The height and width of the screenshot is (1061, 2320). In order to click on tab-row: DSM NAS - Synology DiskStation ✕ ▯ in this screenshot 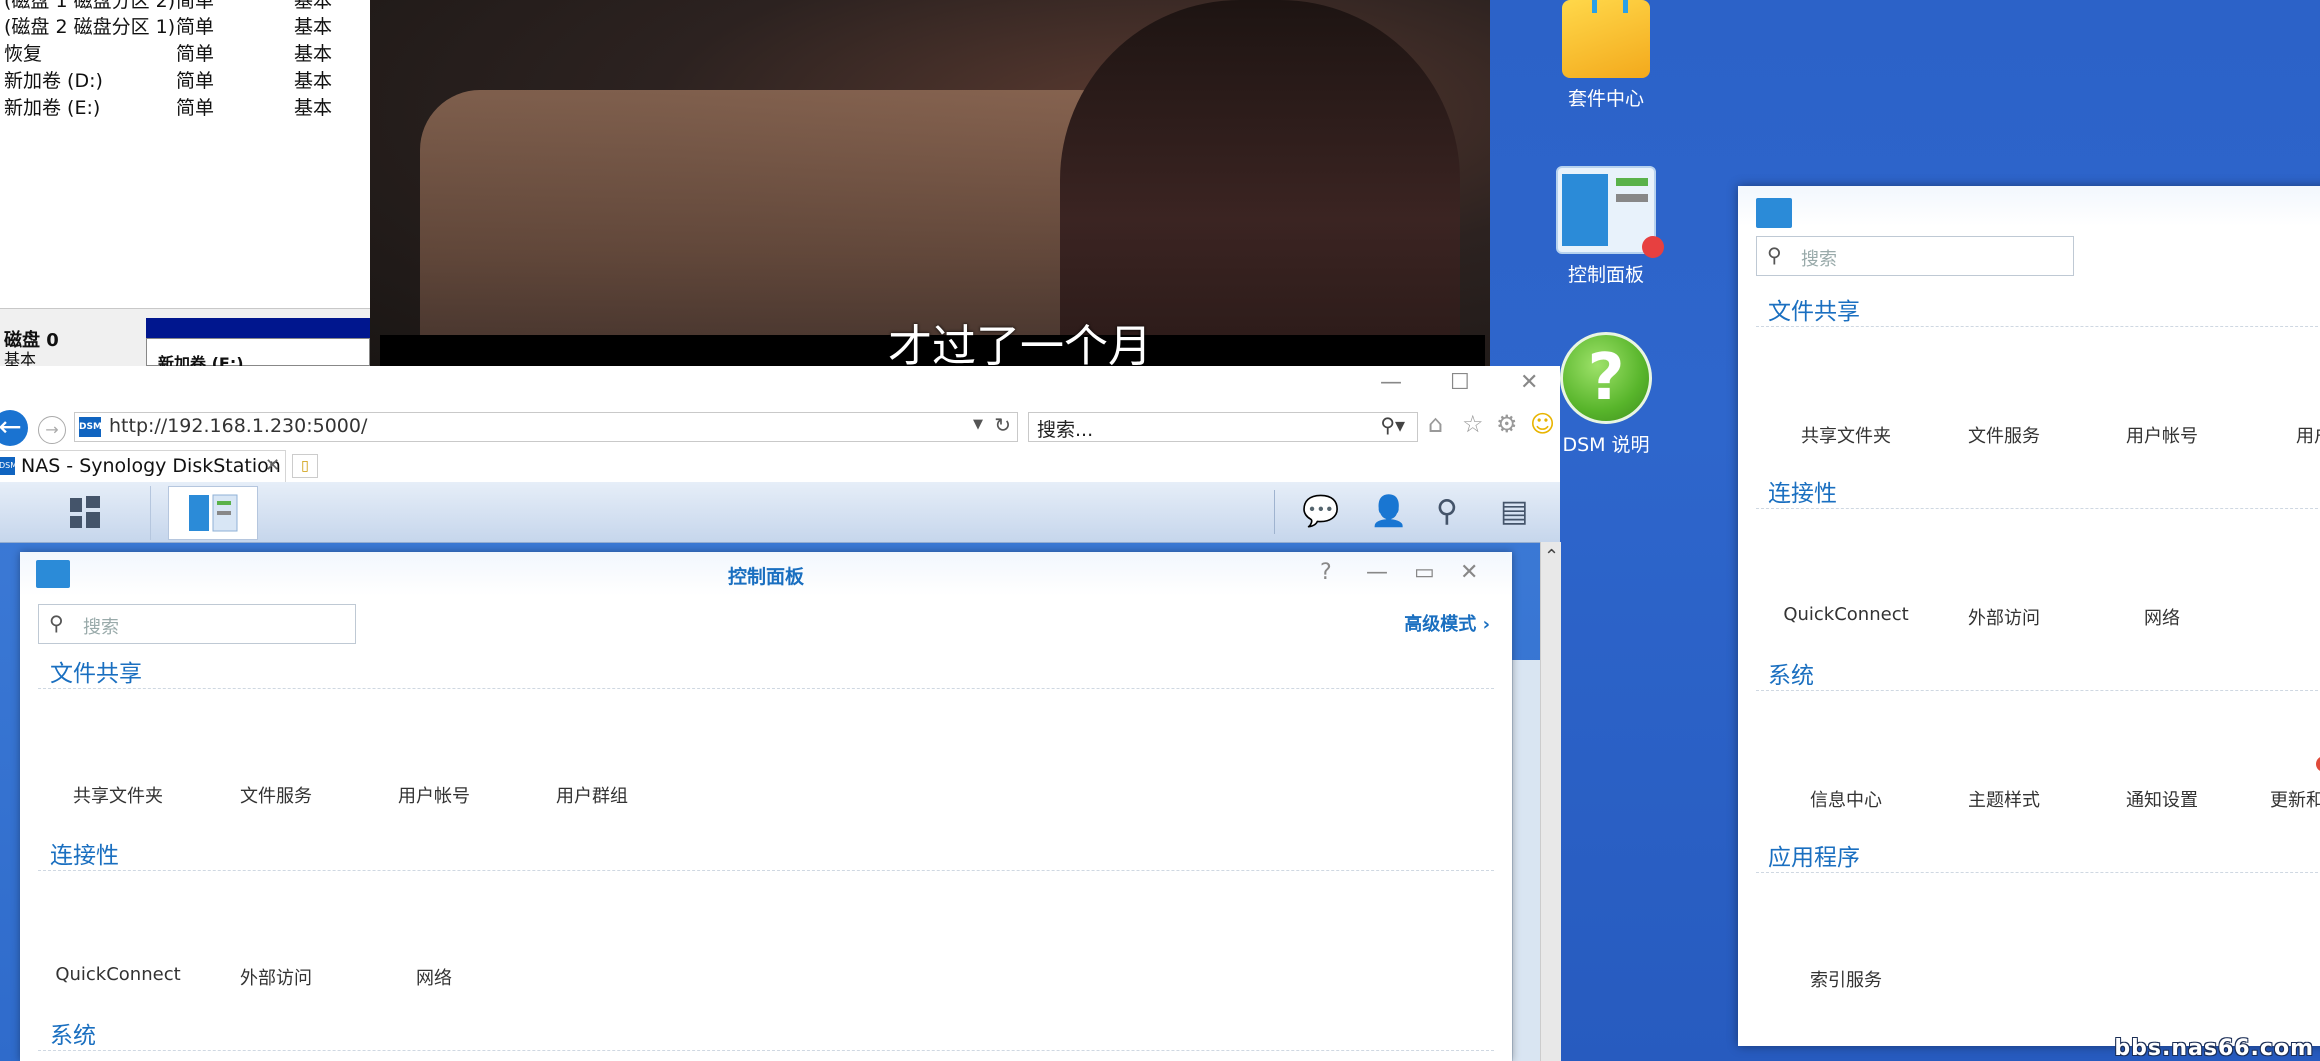, I will do `click(780, 466)`.